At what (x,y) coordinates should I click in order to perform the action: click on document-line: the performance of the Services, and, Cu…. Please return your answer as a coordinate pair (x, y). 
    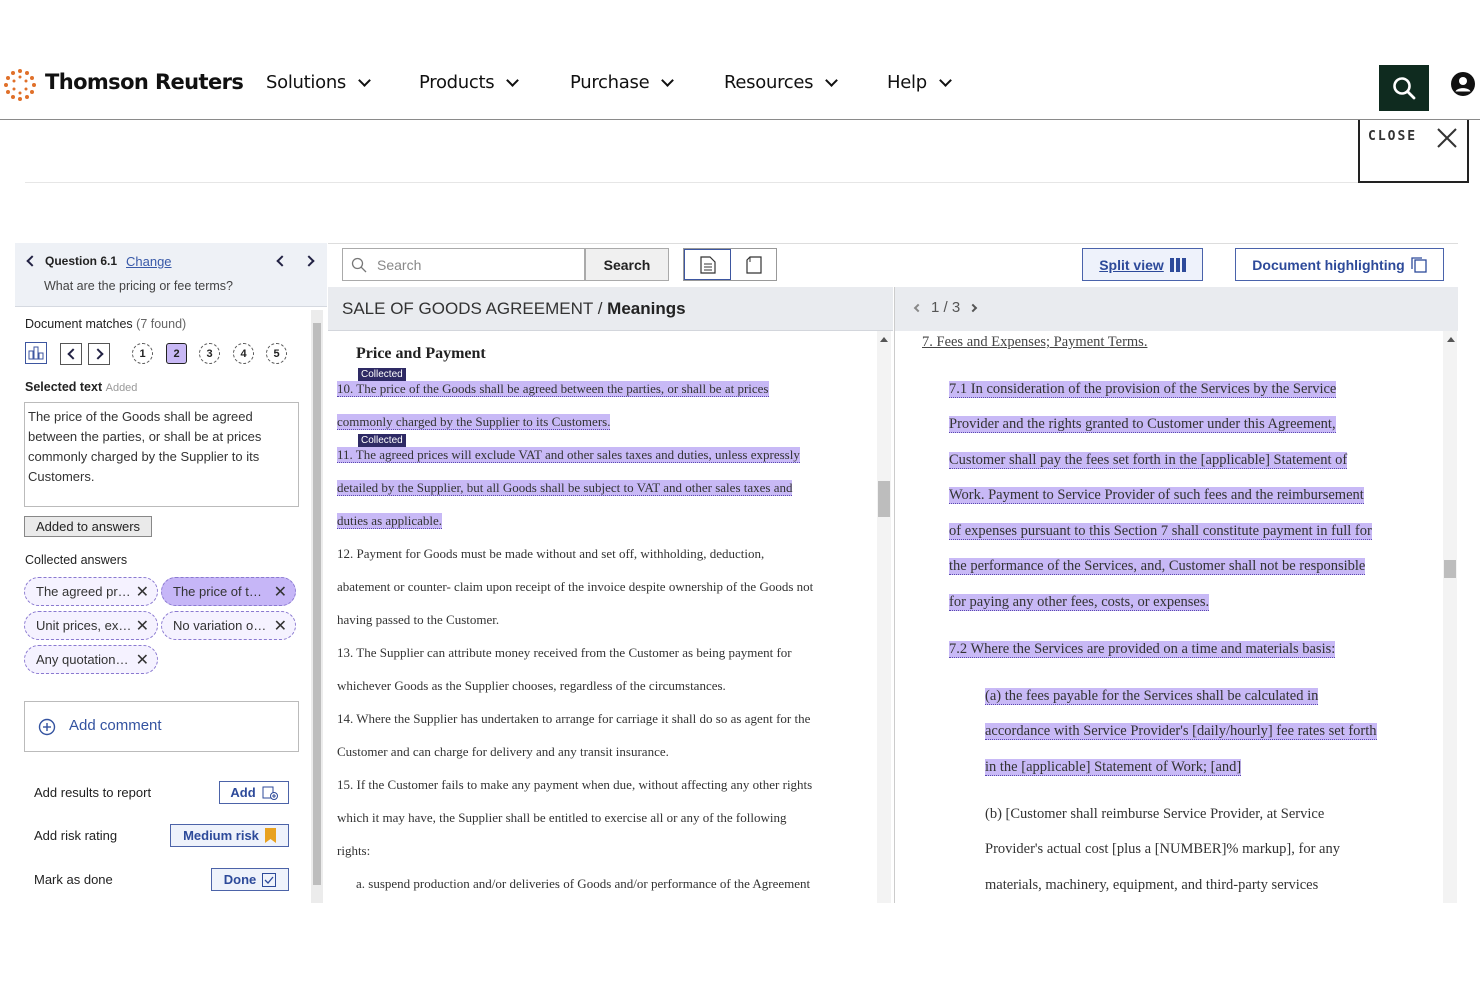
    Looking at the image, I should click on (1157, 566).